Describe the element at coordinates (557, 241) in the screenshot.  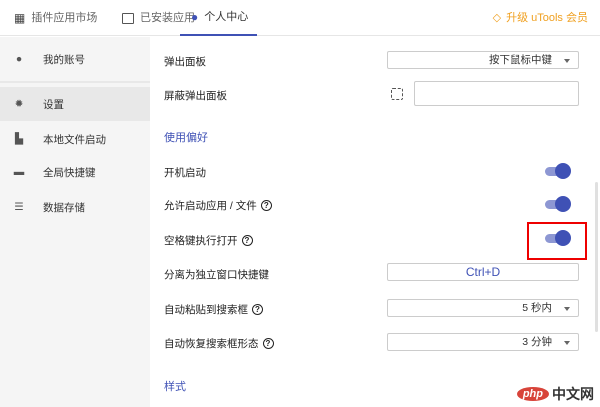
I see `highlight-box` at that location.